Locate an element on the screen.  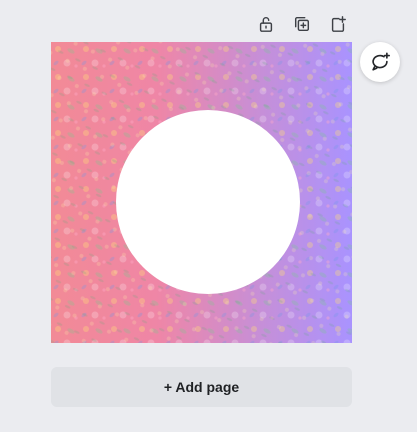
add-page-button: + Add page is located at coordinates (201, 387).